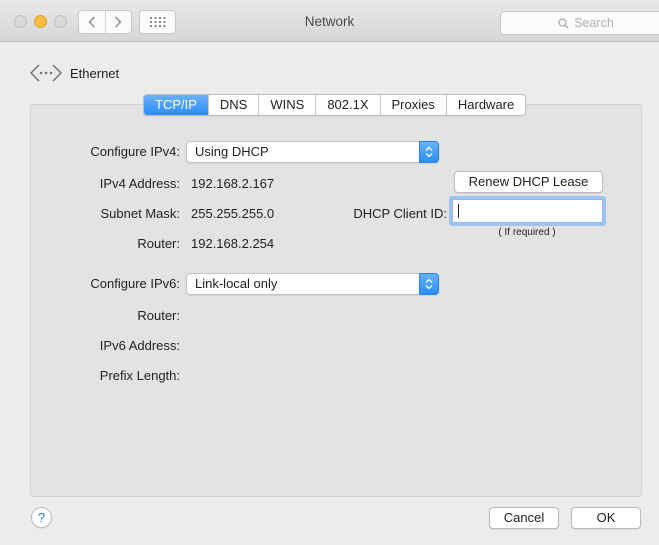 This screenshot has height=545, width=659. I want to click on search-placeholder: Search, so click(594, 23).